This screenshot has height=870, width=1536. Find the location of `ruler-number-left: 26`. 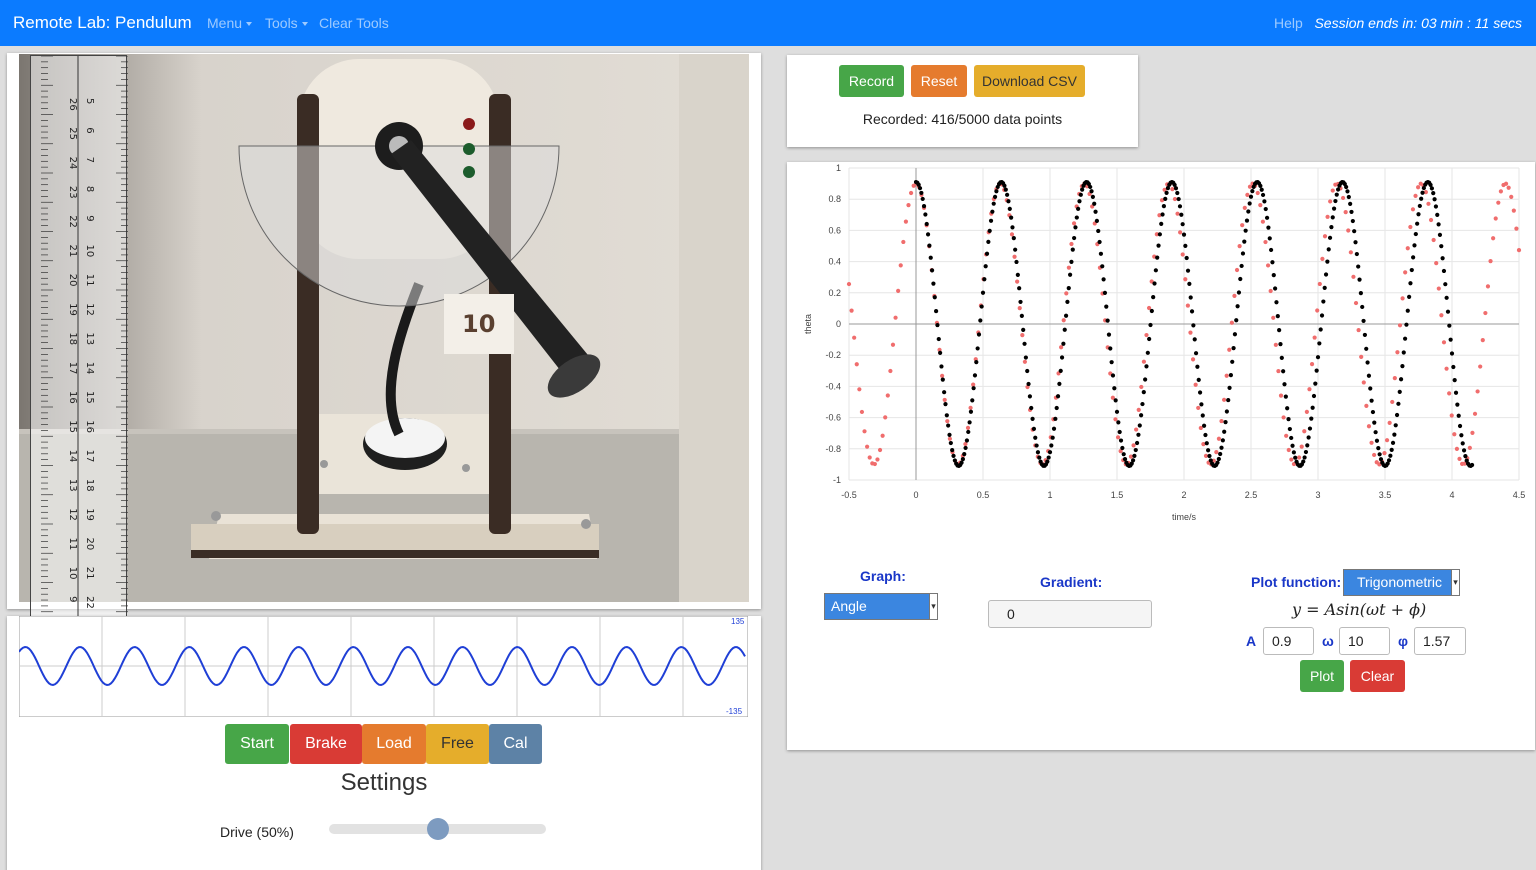

ruler-number-left: 26 is located at coordinates (72, 104).